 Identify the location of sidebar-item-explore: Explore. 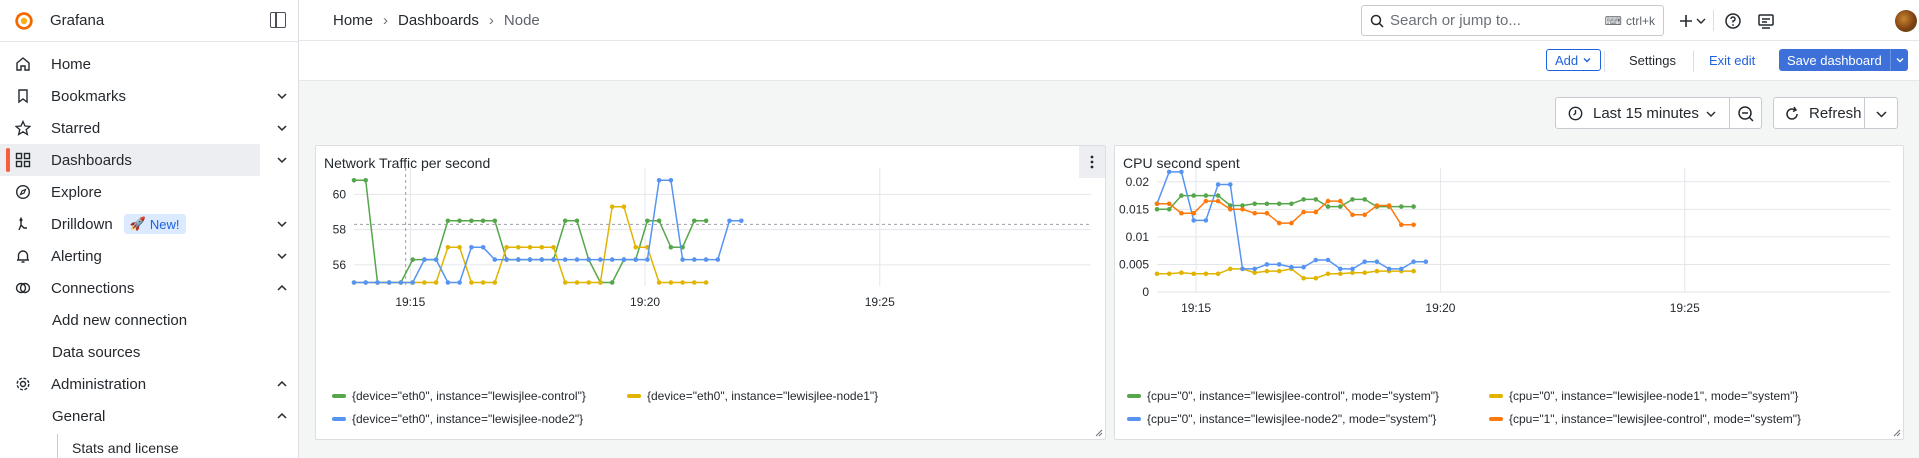
(149, 192).